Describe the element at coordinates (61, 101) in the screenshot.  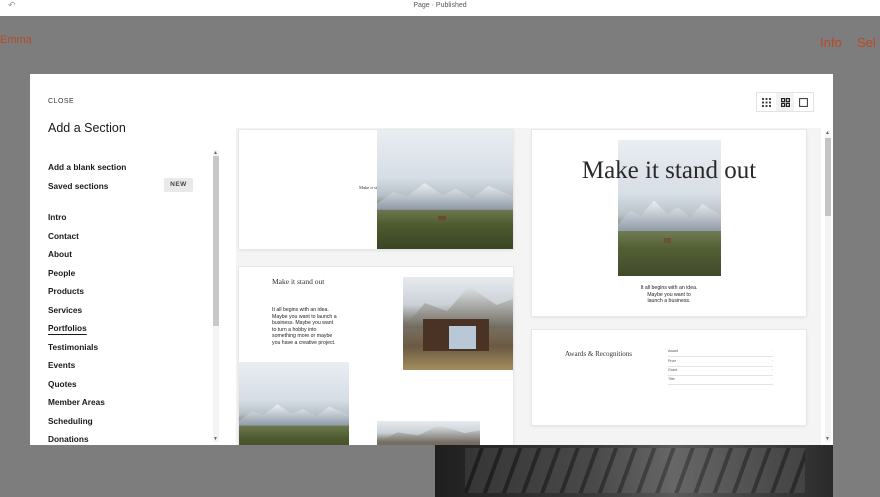
I see `close-button: CLOSE` at that location.